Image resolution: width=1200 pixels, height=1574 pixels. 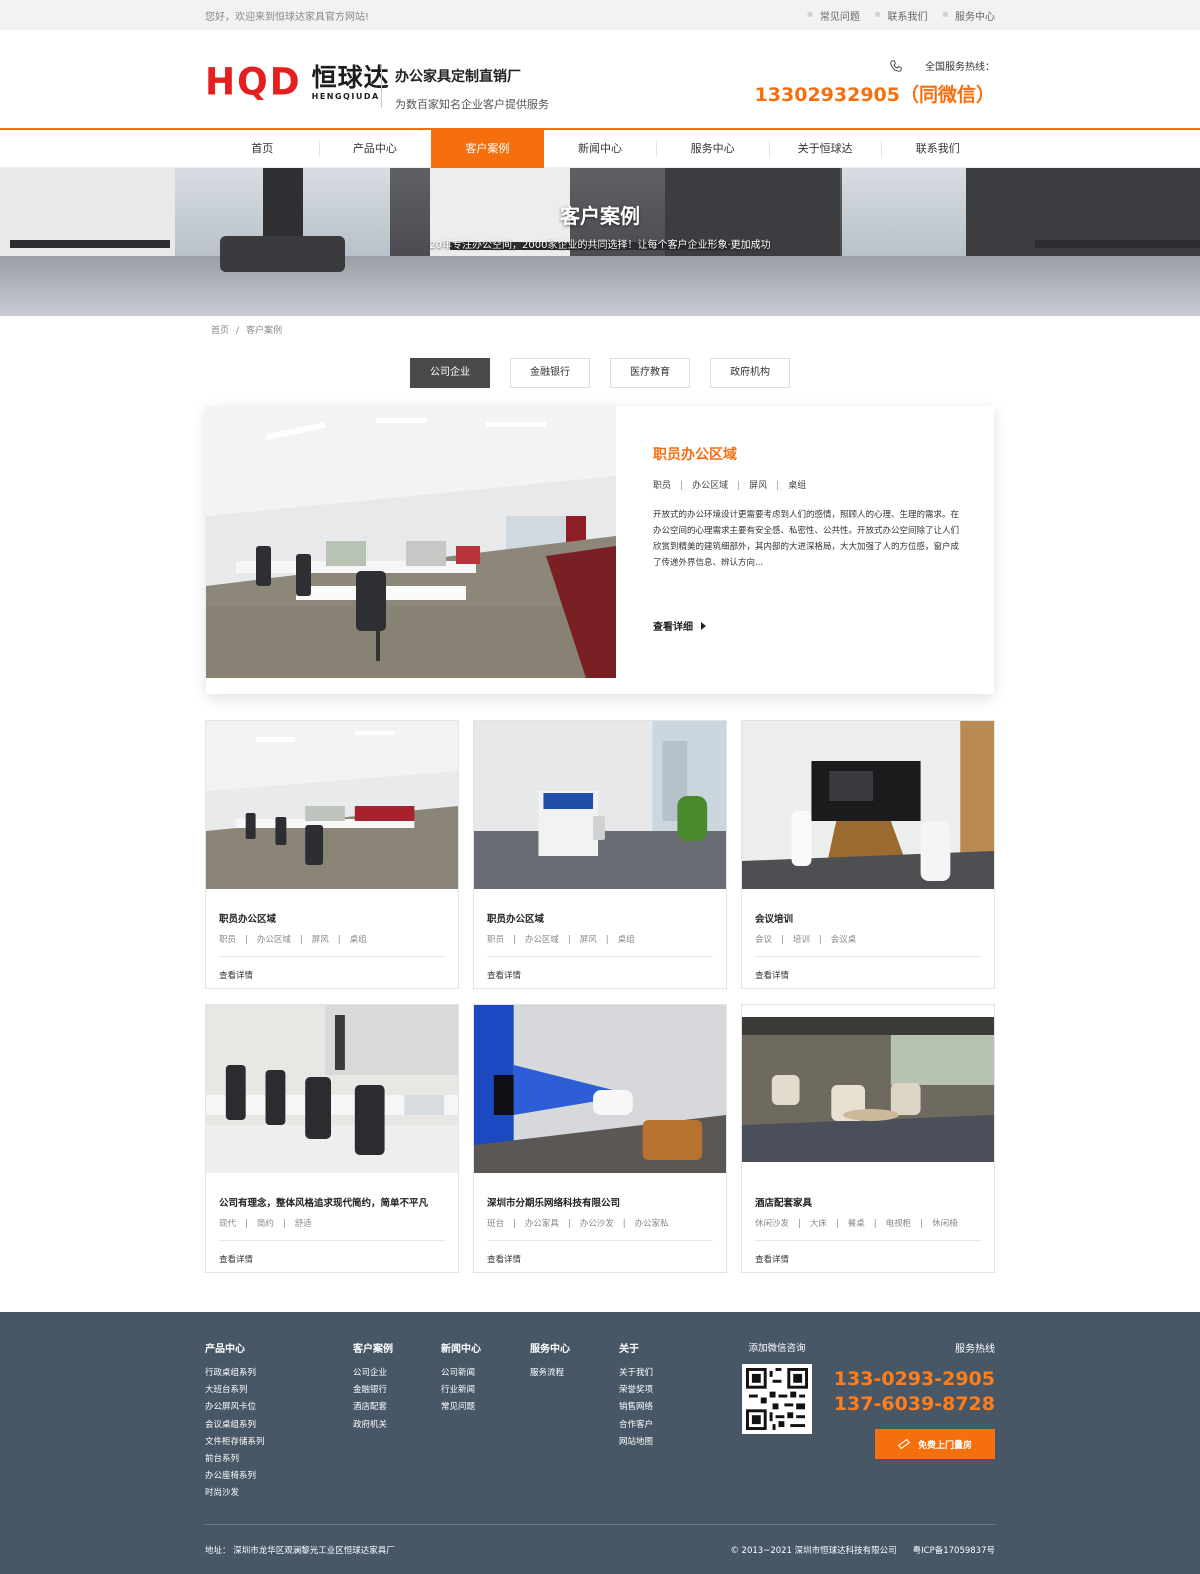 What do you see at coordinates (461, 1373) in the screenshot?
I see `footer-link: 公司新闻` at bounding box center [461, 1373].